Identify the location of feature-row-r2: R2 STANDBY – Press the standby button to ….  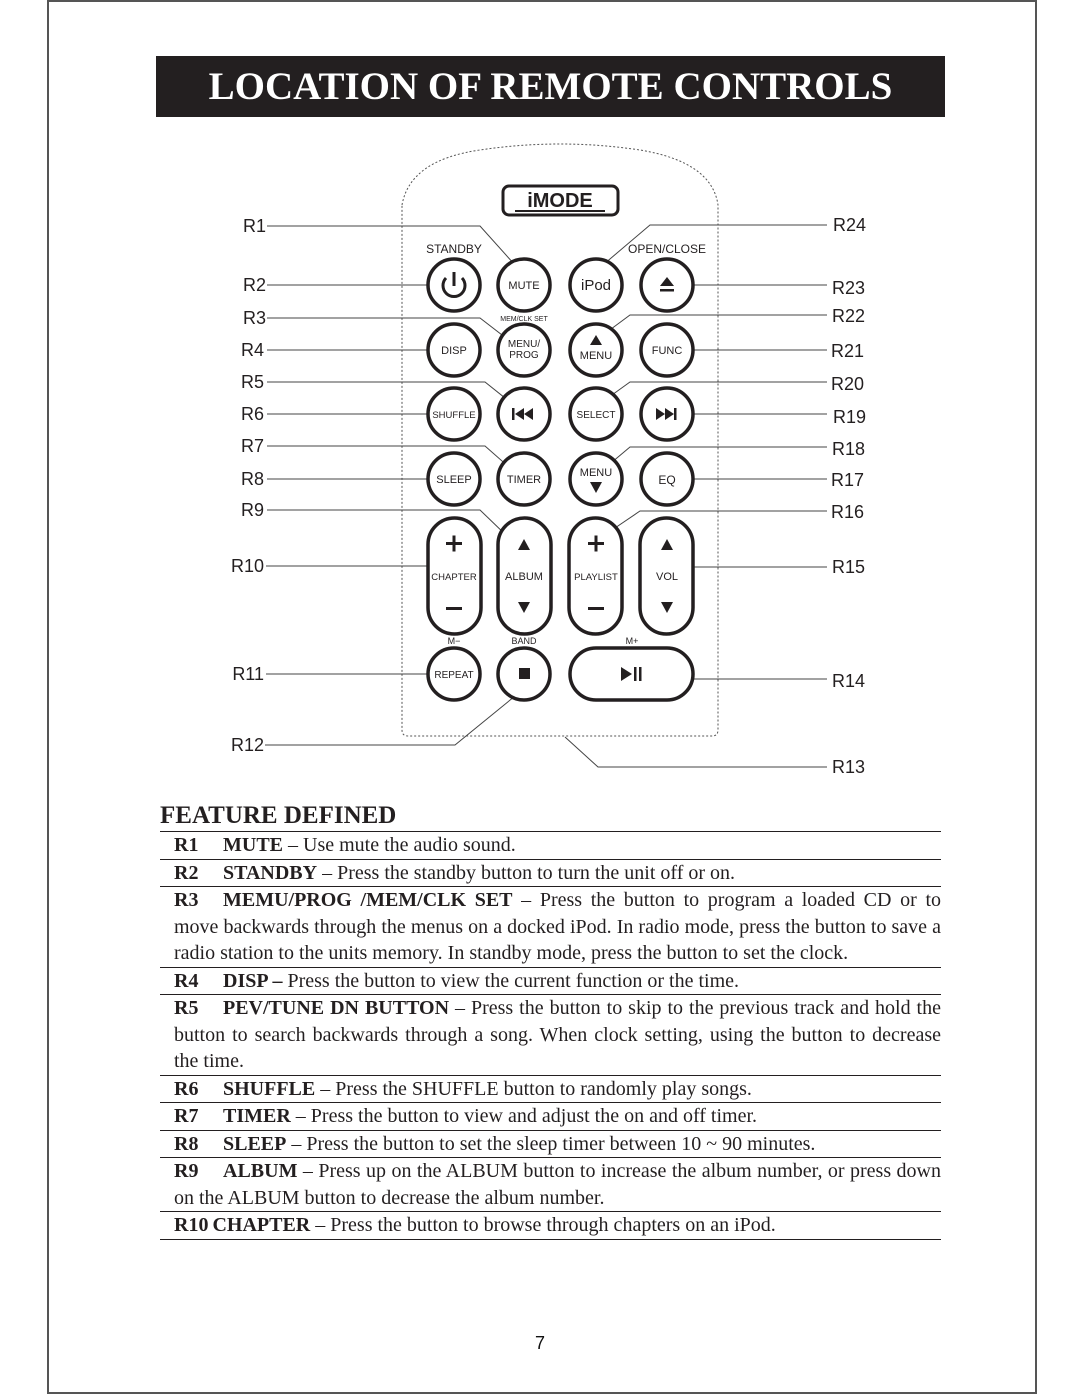
(550, 872).